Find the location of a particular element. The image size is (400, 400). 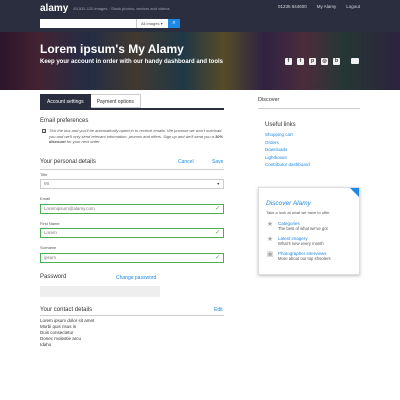

contributor-dashboard-link: Contributor dashboard is located at coordinates (287, 165).